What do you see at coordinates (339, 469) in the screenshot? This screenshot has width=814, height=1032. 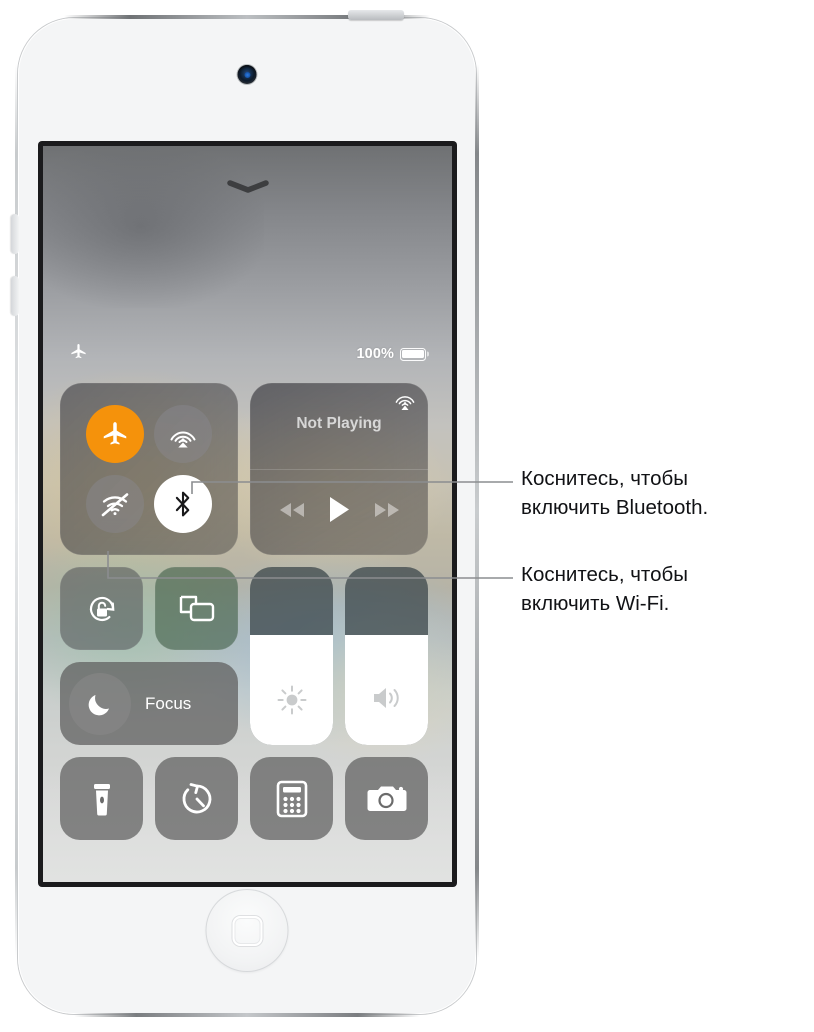 I see `media-module: Not Playing` at bounding box center [339, 469].